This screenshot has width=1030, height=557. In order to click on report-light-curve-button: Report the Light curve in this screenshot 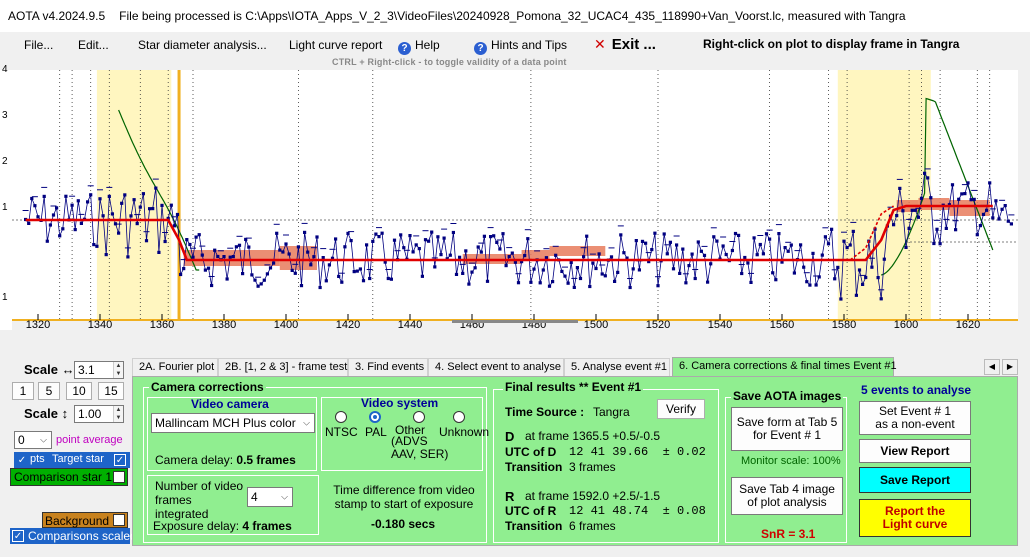, I will do `click(915, 518)`.